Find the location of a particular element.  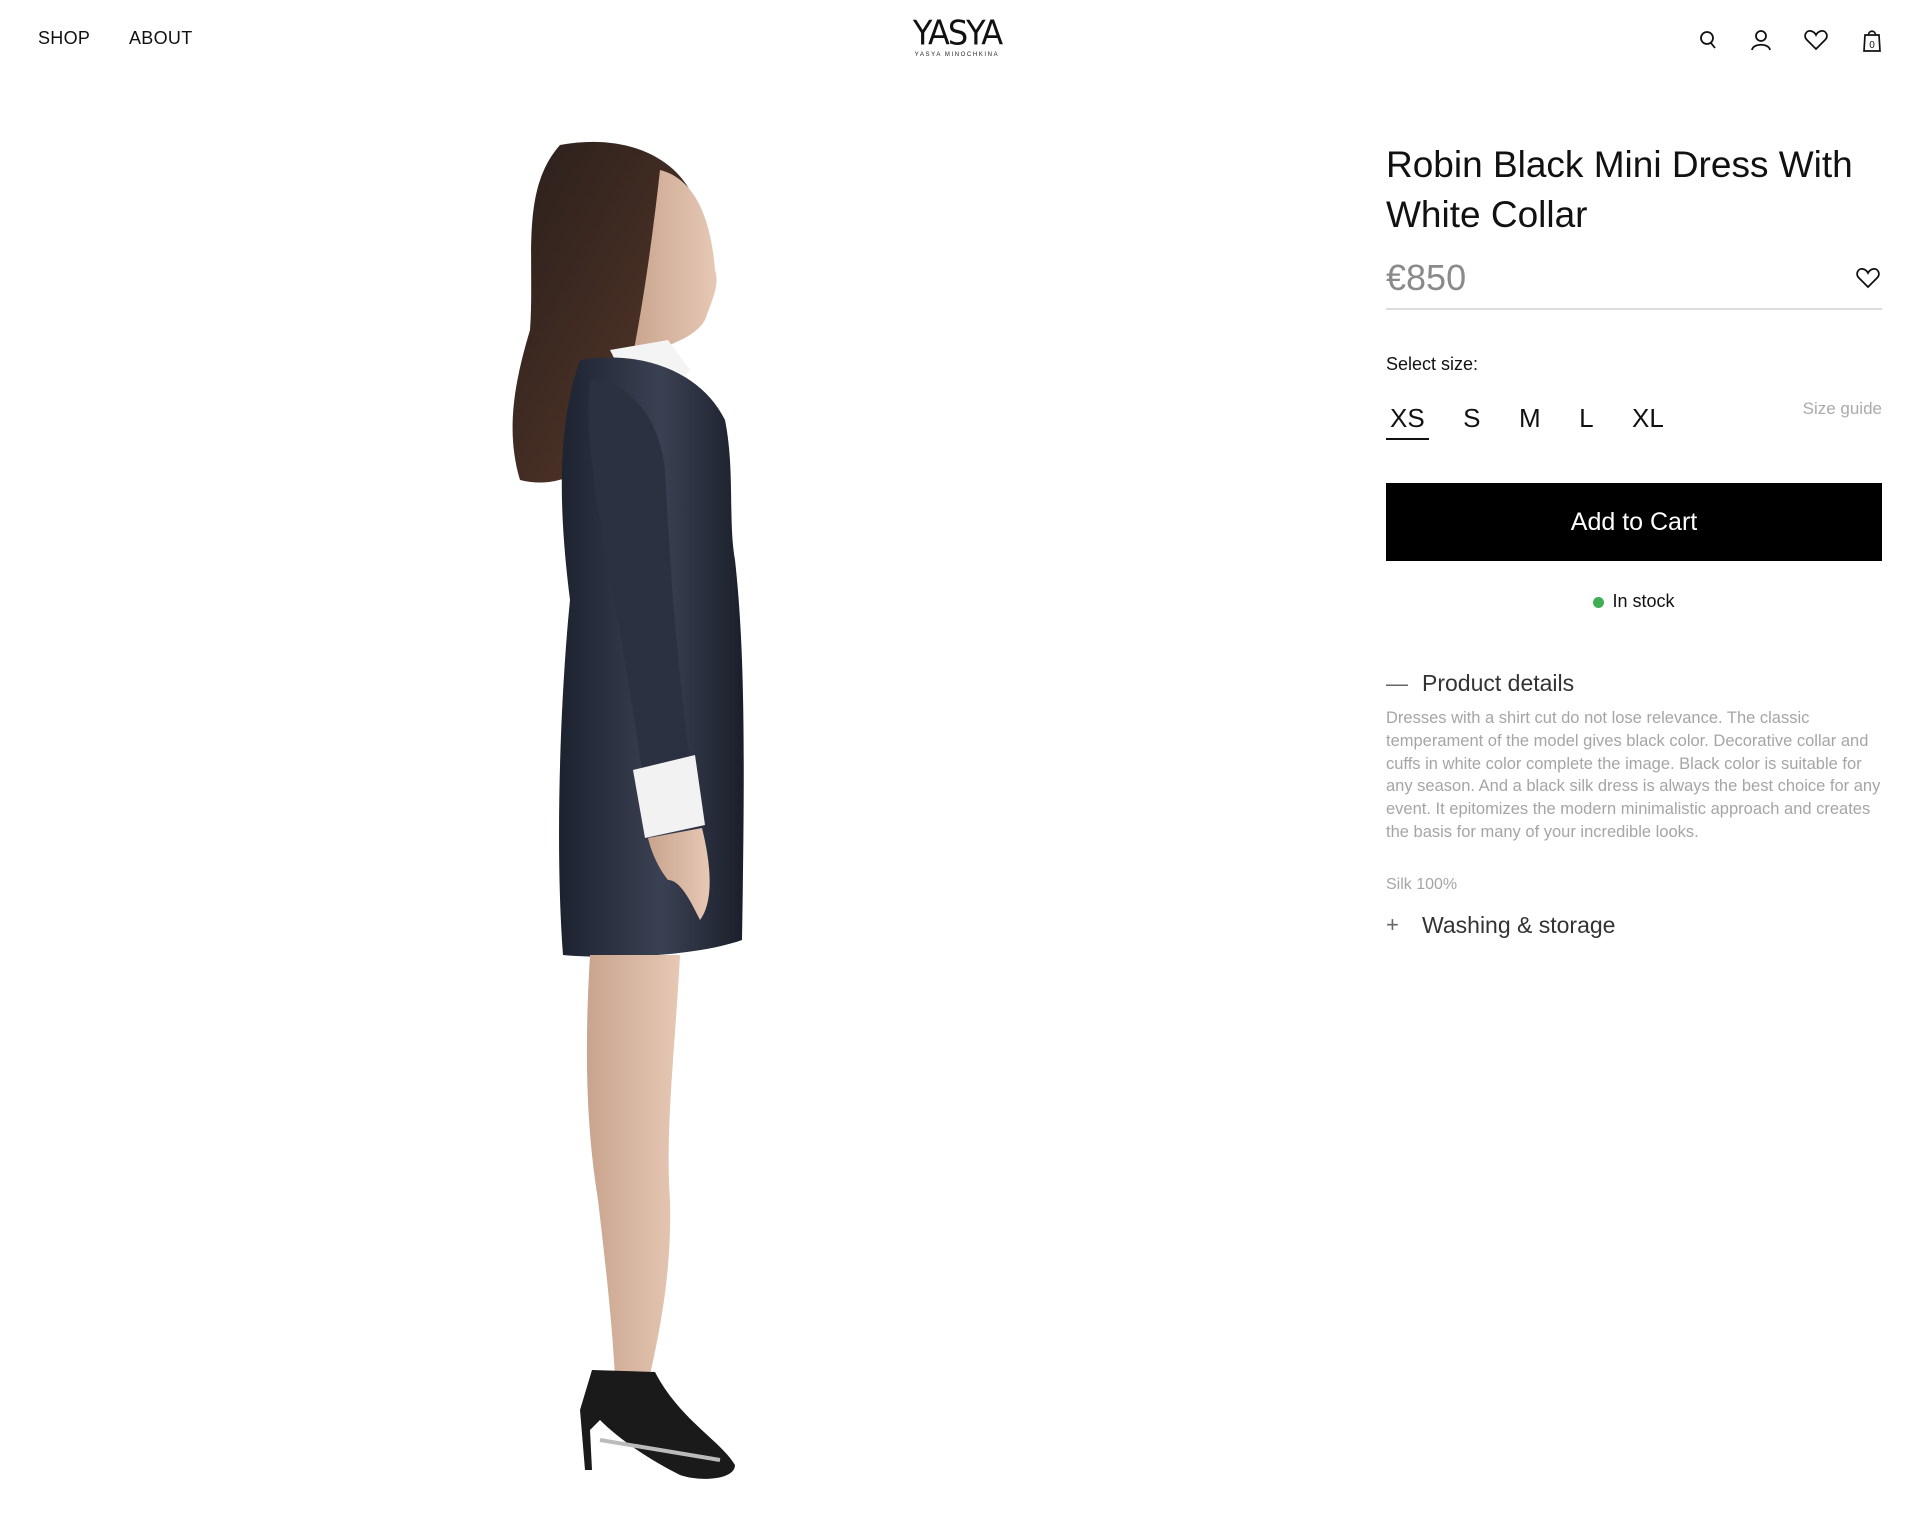

size-option-m: M is located at coordinates (1530, 420).